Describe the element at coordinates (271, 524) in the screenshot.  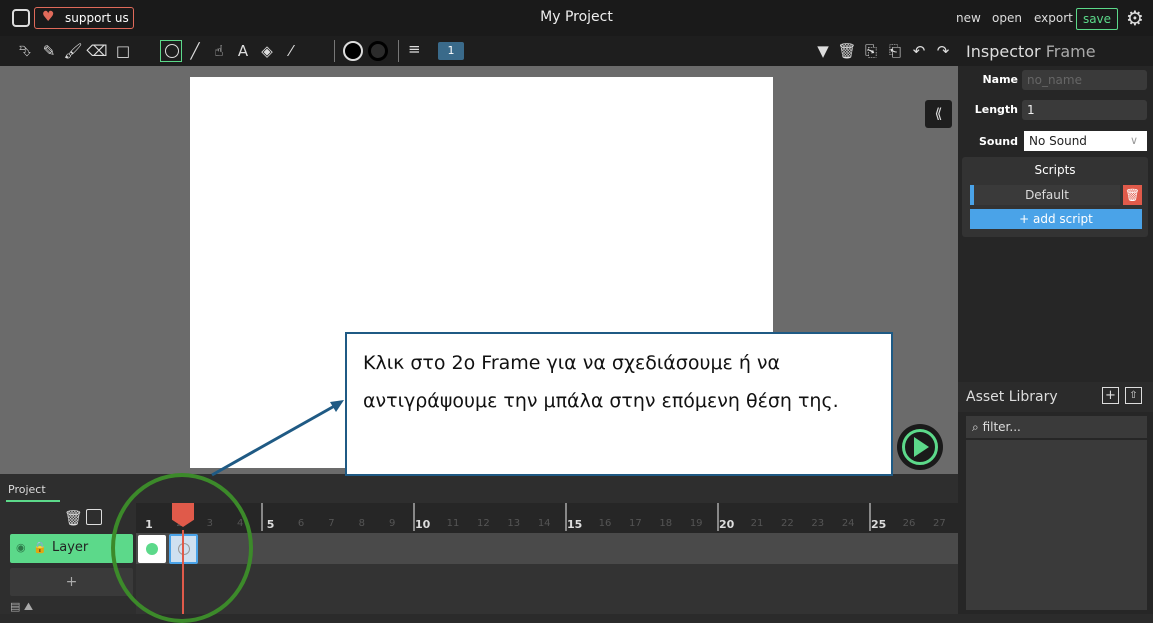
I see `frame-number: 5` at that location.